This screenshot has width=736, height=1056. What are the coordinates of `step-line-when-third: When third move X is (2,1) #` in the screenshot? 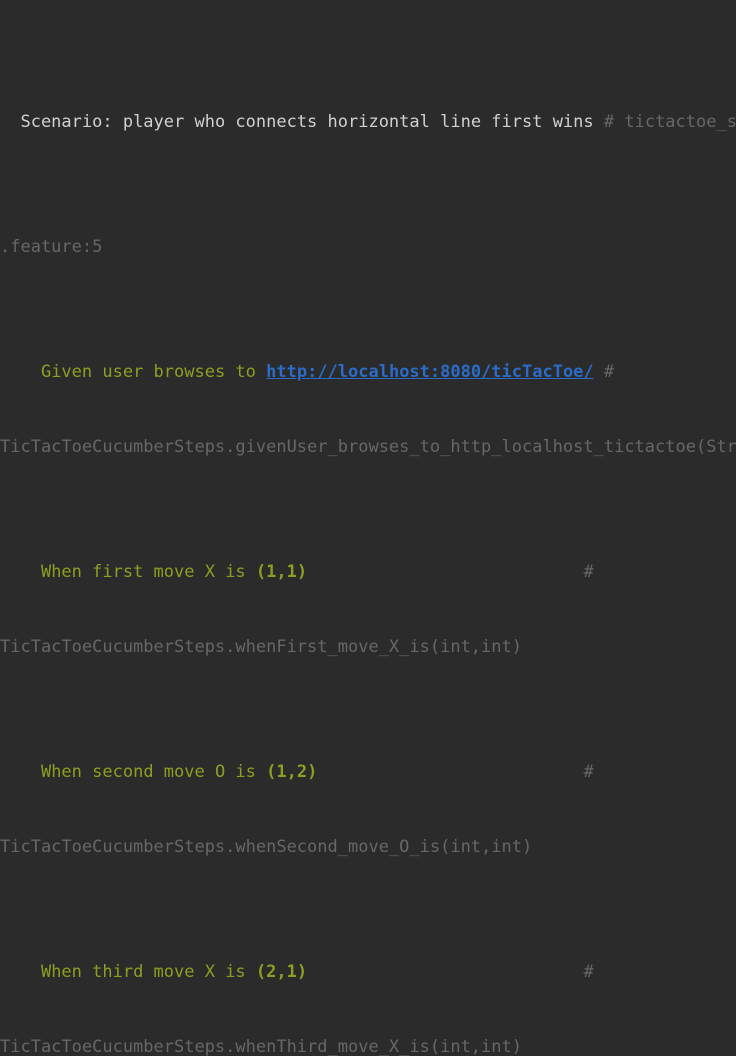 It's located at (368, 972).